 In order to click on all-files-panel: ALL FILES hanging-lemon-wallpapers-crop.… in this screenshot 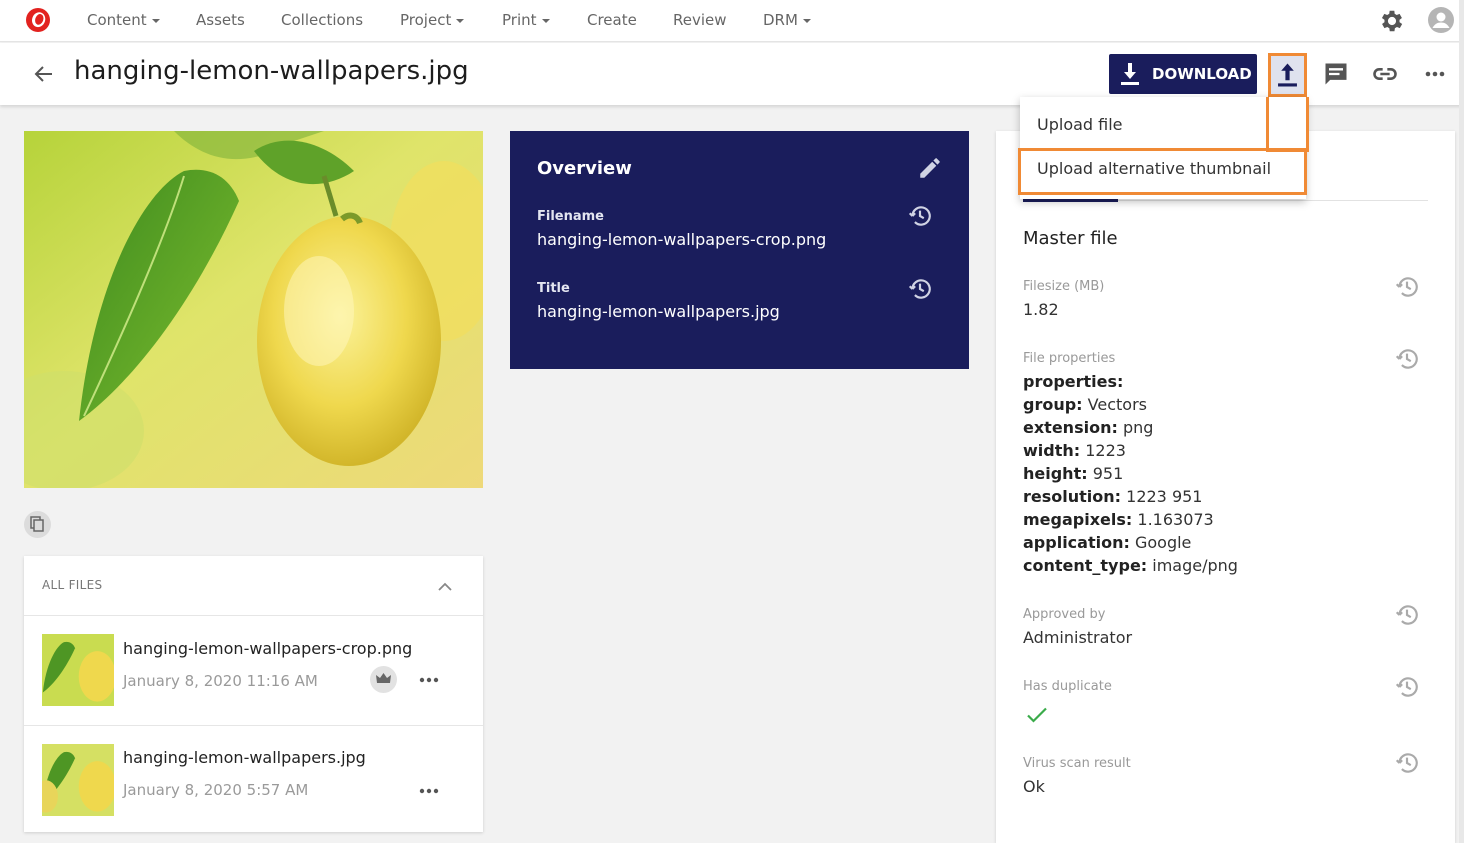, I will do `click(253, 694)`.